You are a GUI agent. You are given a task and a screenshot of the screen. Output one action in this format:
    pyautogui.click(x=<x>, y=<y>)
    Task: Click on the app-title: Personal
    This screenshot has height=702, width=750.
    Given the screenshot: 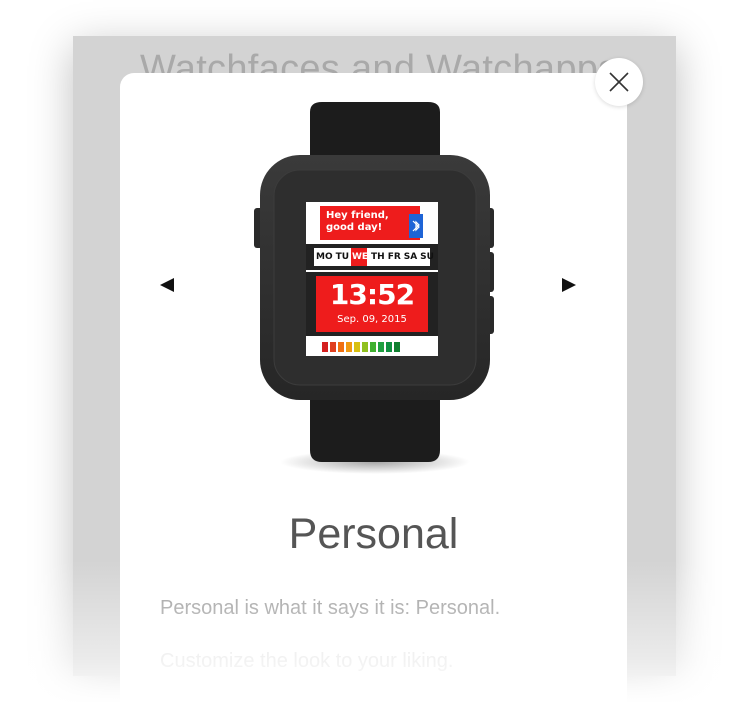 What is the action you would take?
    pyautogui.click(x=373, y=534)
    